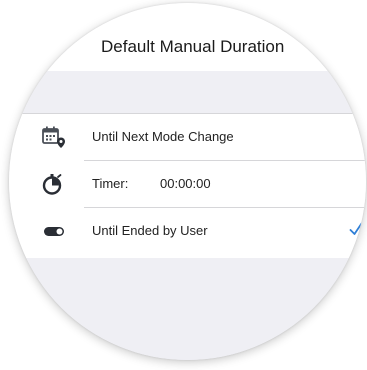 The width and height of the screenshot is (367, 370). Describe the element at coordinates (187, 92) in the screenshot. I see `section-spacer` at that location.